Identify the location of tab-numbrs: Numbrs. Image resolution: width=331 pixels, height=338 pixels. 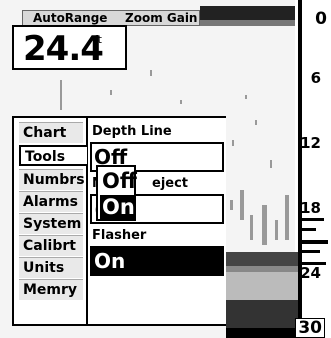
(52, 179).